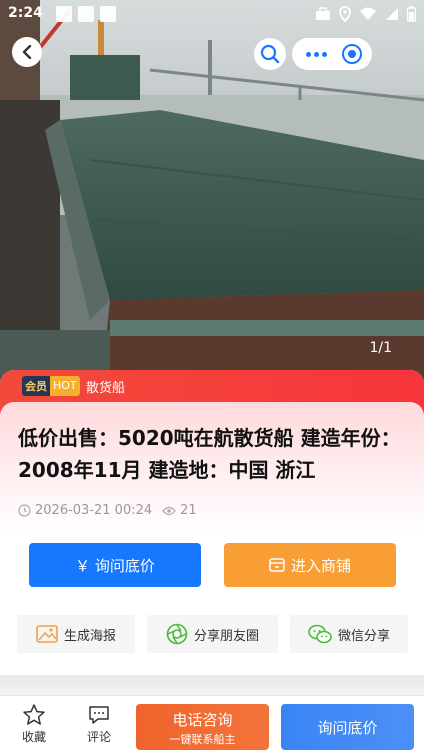  I want to click on signal-icon, so click(392, 14).